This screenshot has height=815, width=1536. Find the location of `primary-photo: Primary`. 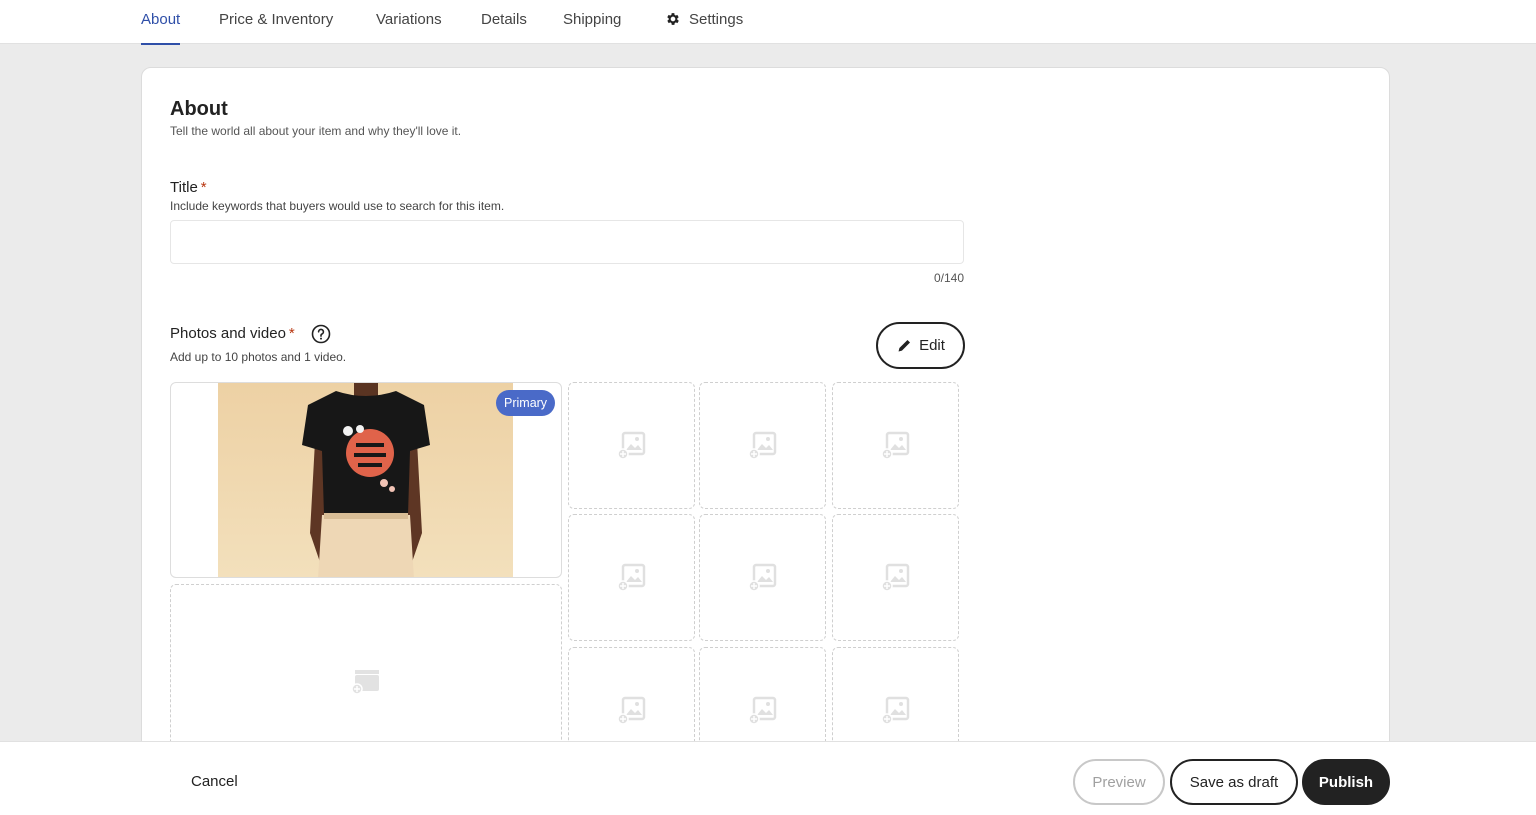

primary-photo: Primary is located at coordinates (366, 480).